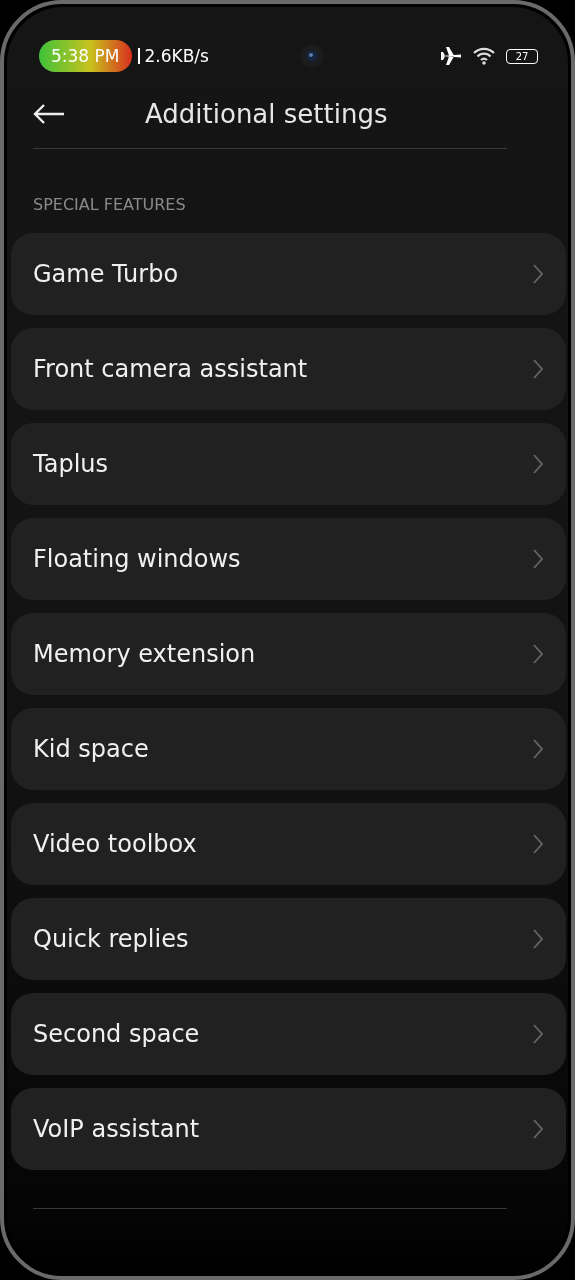 The height and width of the screenshot is (1280, 575). I want to click on settings-item: Game Turbo, so click(288, 274).